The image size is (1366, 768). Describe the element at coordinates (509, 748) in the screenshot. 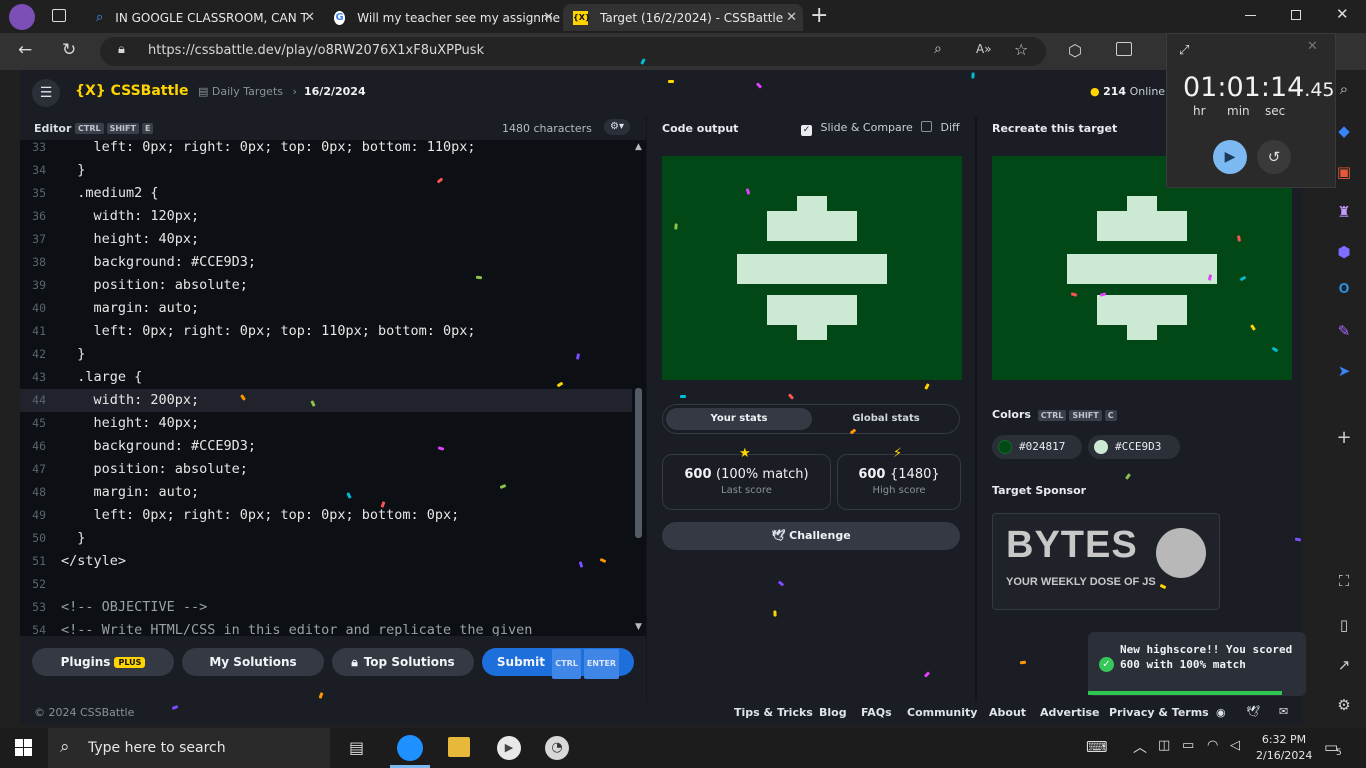

I see `media-player-icon: ▶` at that location.